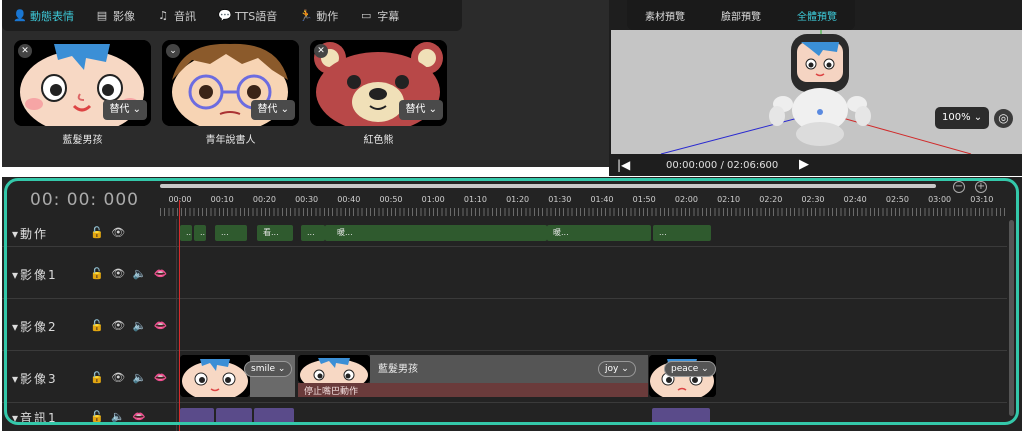  I want to click on ruler-tick-label: 01:50, so click(644, 199).